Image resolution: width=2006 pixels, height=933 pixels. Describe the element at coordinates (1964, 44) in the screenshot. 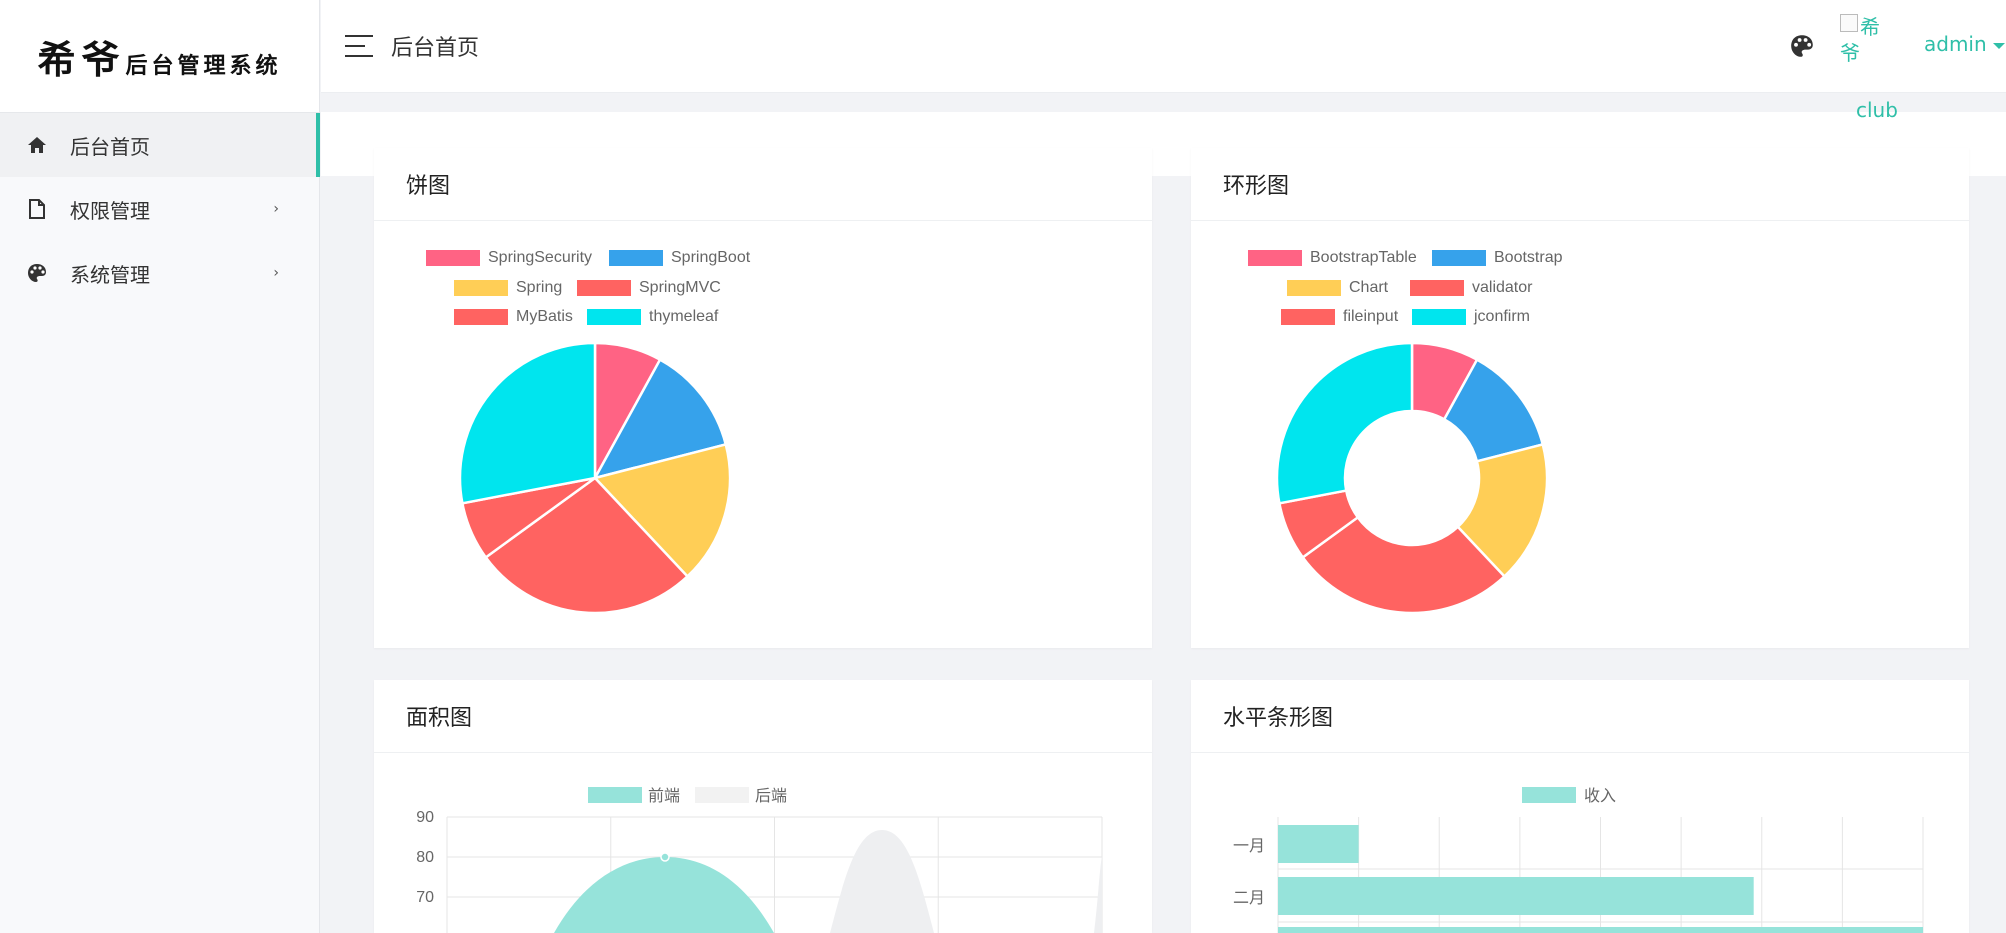

I see `user-menu: admin` at that location.